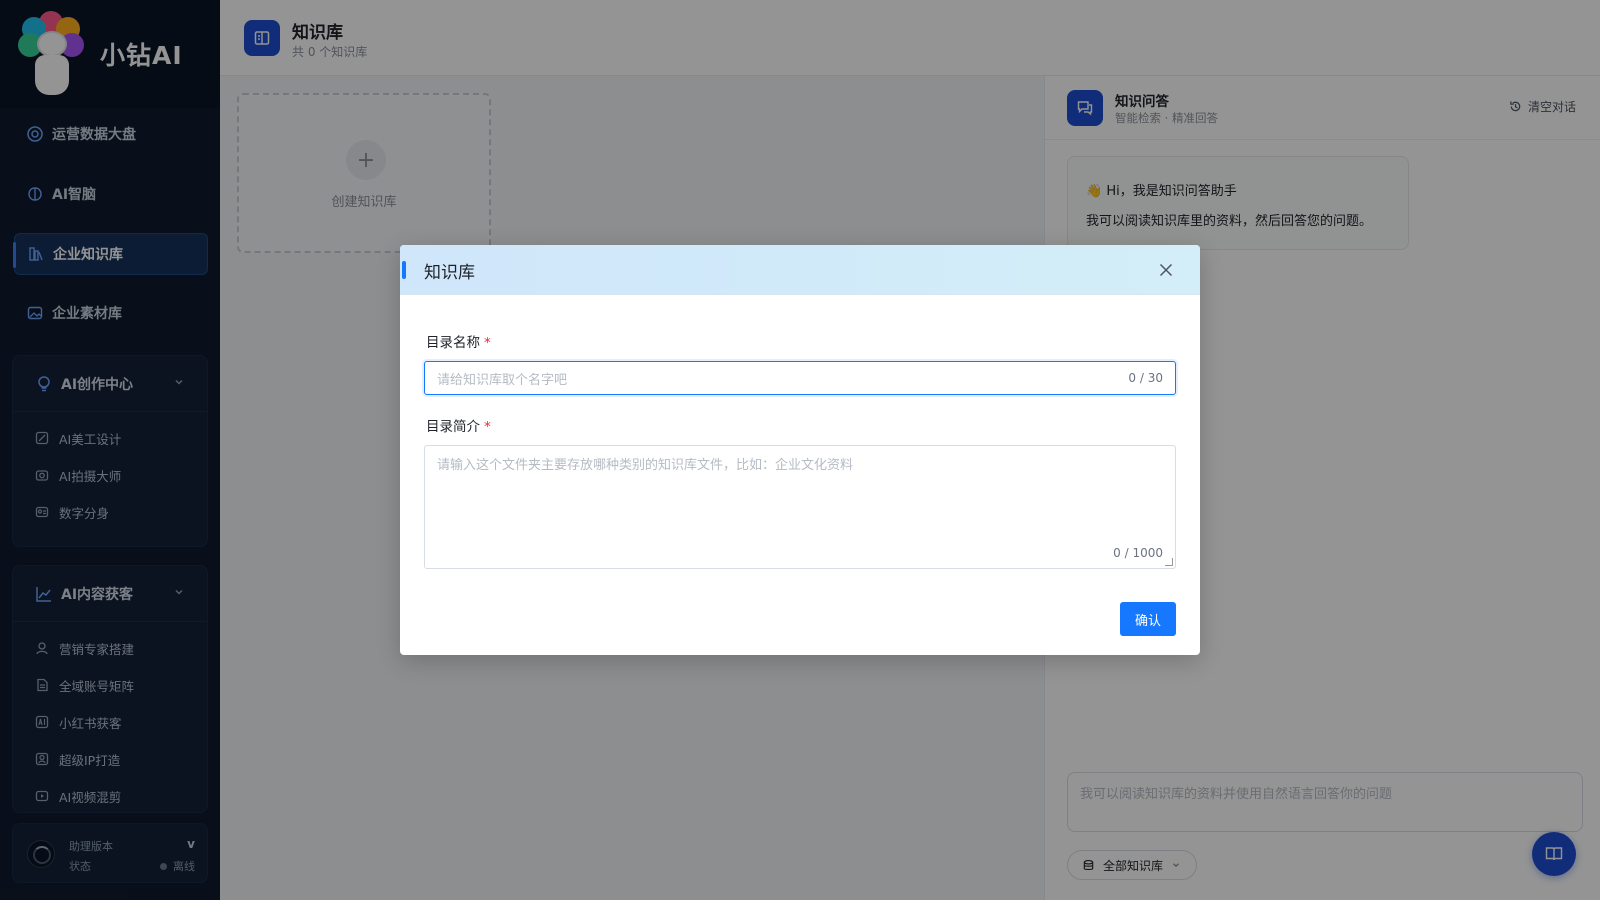 The image size is (1600, 900). Describe the element at coordinates (1148, 619) in the screenshot. I see `confirm-button: 确认` at that location.